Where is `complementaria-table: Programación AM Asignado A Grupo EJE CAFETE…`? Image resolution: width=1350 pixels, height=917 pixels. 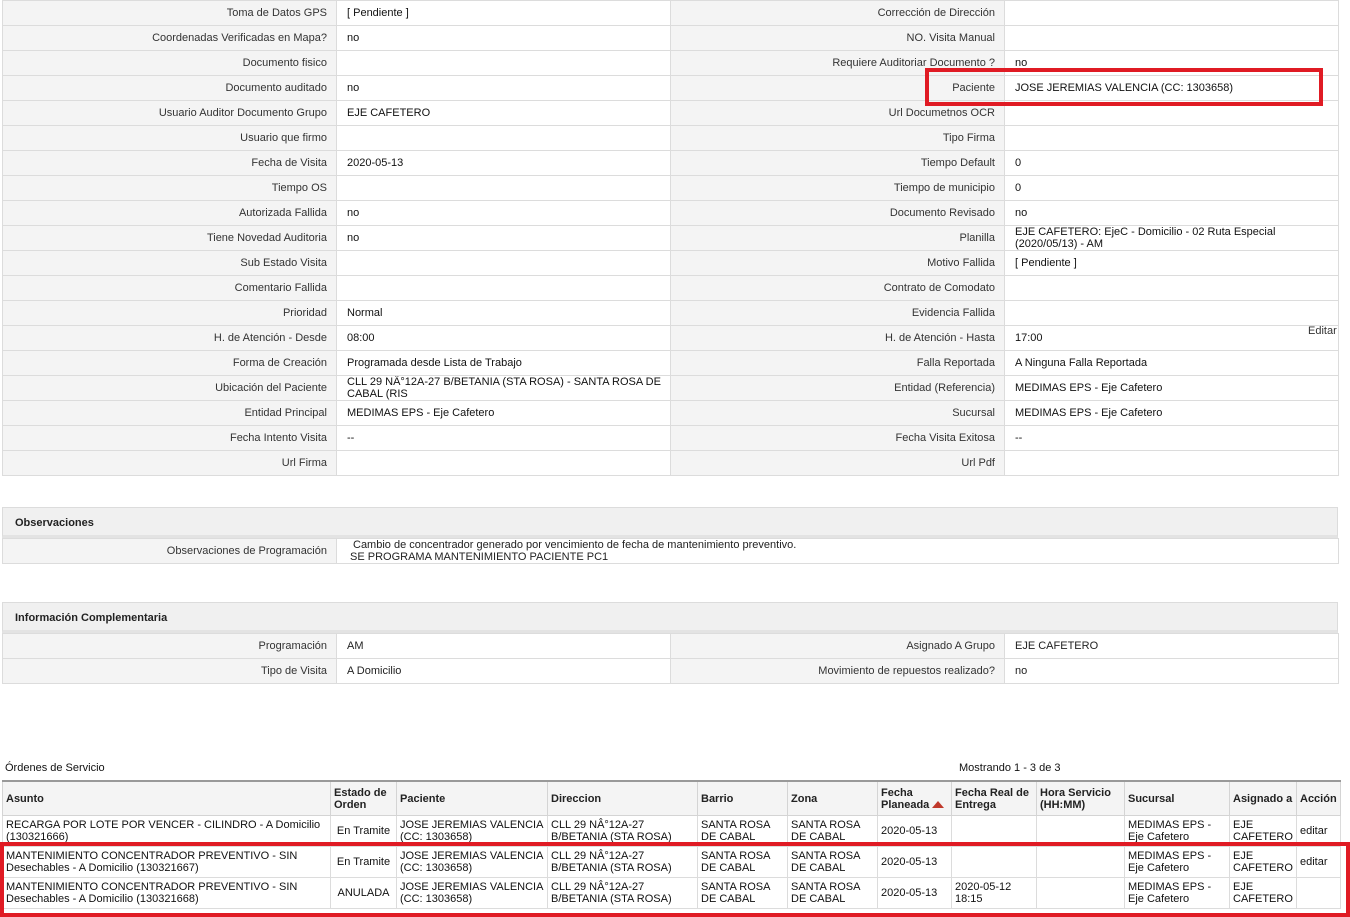 complementaria-table: Programación AM Asignado A Grupo EJE CAFETE… is located at coordinates (670, 658).